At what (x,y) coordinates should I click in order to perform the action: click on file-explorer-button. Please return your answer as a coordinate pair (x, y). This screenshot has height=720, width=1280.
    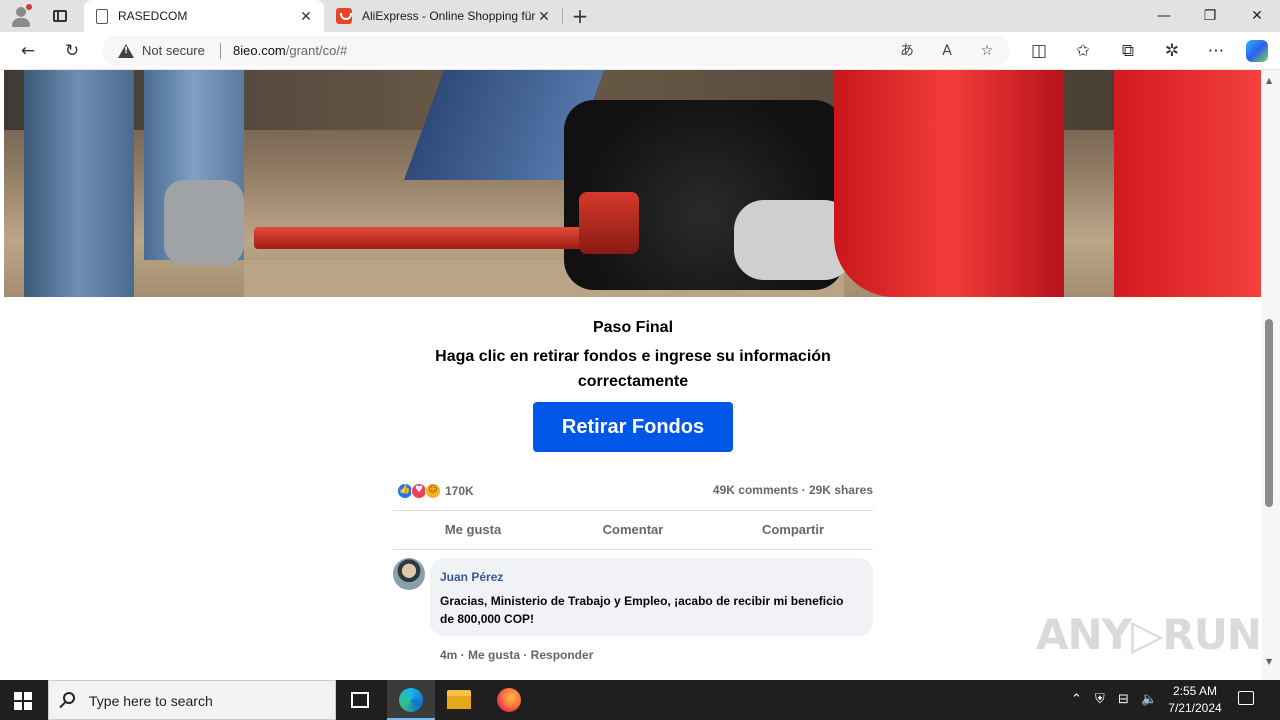
    Looking at the image, I should click on (459, 700).